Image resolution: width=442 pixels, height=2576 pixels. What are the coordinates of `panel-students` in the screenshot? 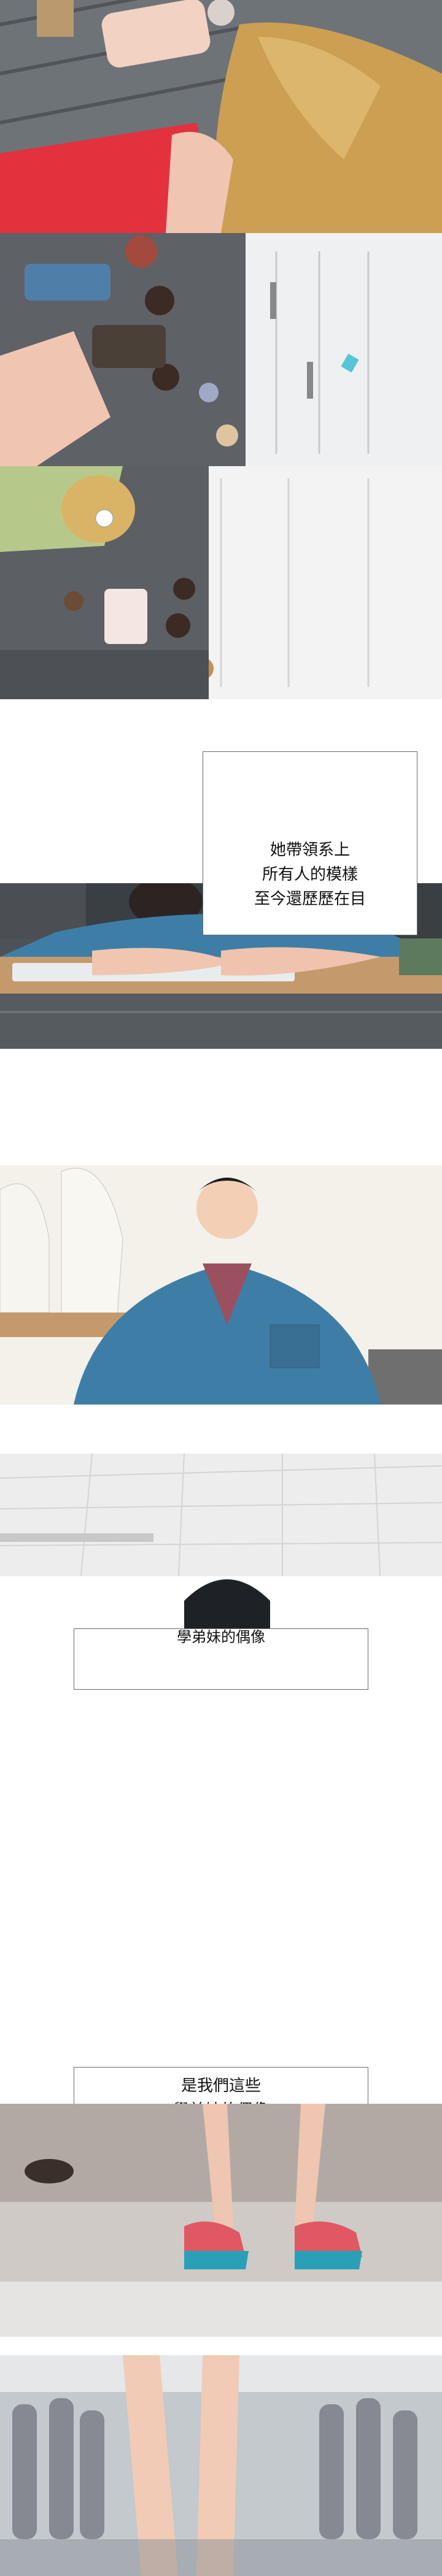 It's located at (221, 349).